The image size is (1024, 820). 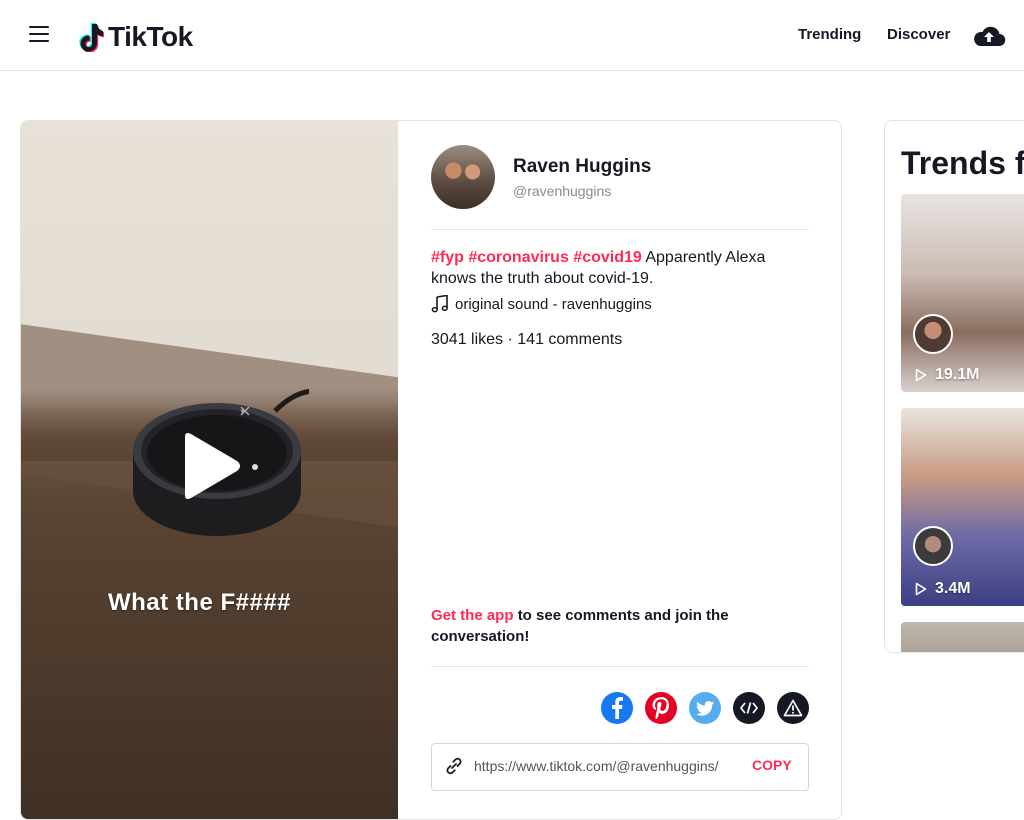 What do you see at coordinates (562, 191) in the screenshot?
I see `author-handle: @ravenhuggins` at bounding box center [562, 191].